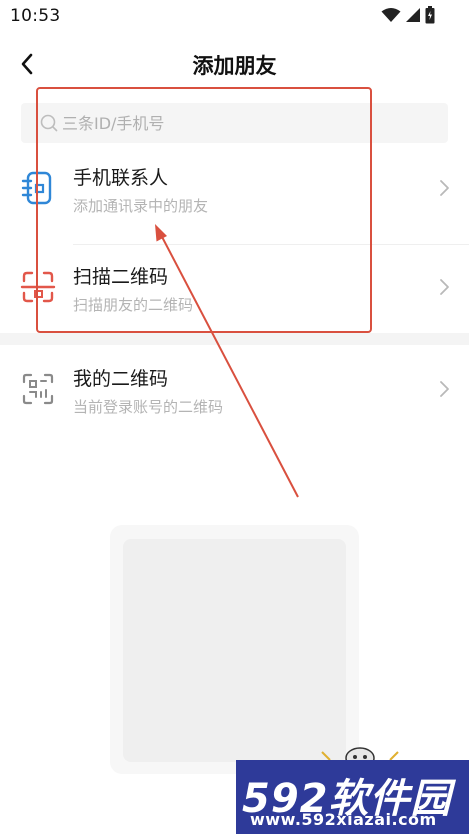 The height and width of the screenshot is (834, 469). I want to click on watermark-logo: 592软件园 www.592xiazai.com, so click(352, 797).